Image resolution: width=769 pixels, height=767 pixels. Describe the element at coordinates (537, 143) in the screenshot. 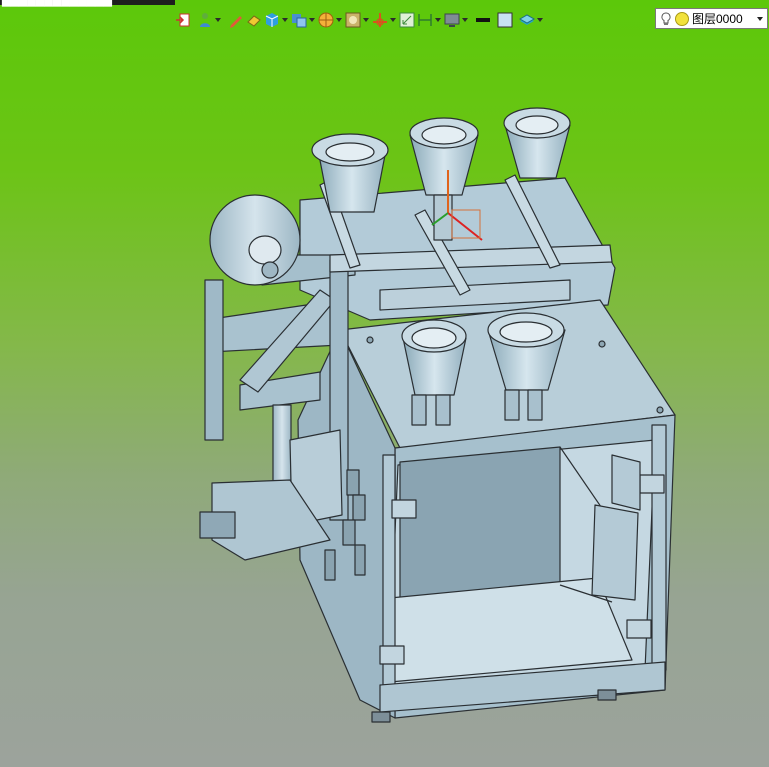

I see `hopper-rear-right` at that location.